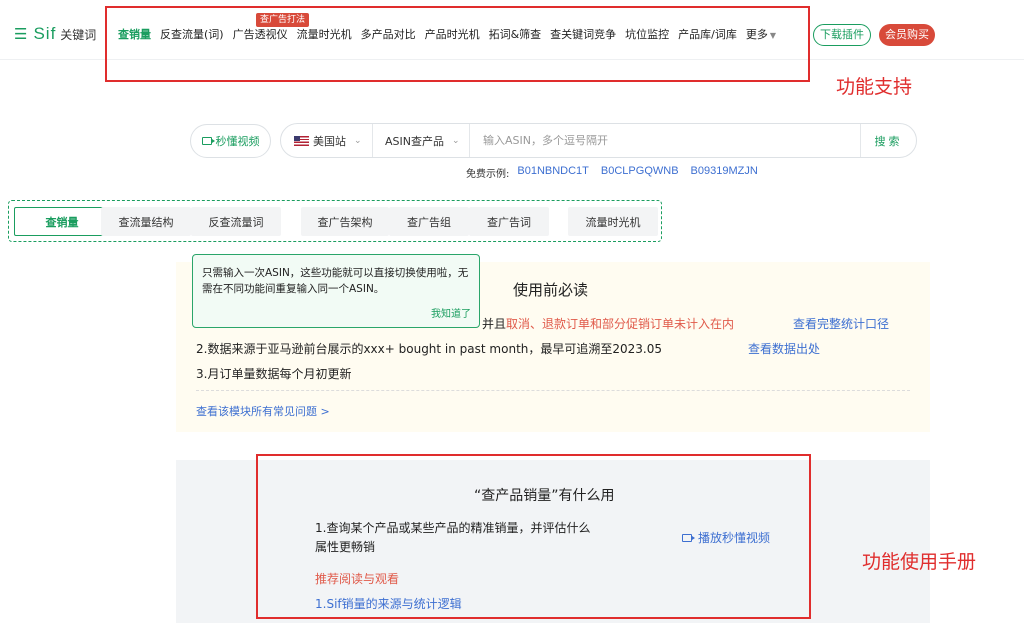  What do you see at coordinates (640, 172) in the screenshot?
I see `example-asin-link: B0CLPGQWNB` at bounding box center [640, 172].